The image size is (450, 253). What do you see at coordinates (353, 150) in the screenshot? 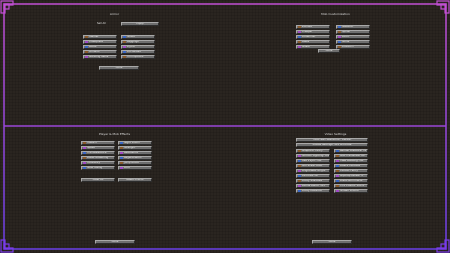
I see `video-option-label: Render Distance: 12` at bounding box center [353, 150].